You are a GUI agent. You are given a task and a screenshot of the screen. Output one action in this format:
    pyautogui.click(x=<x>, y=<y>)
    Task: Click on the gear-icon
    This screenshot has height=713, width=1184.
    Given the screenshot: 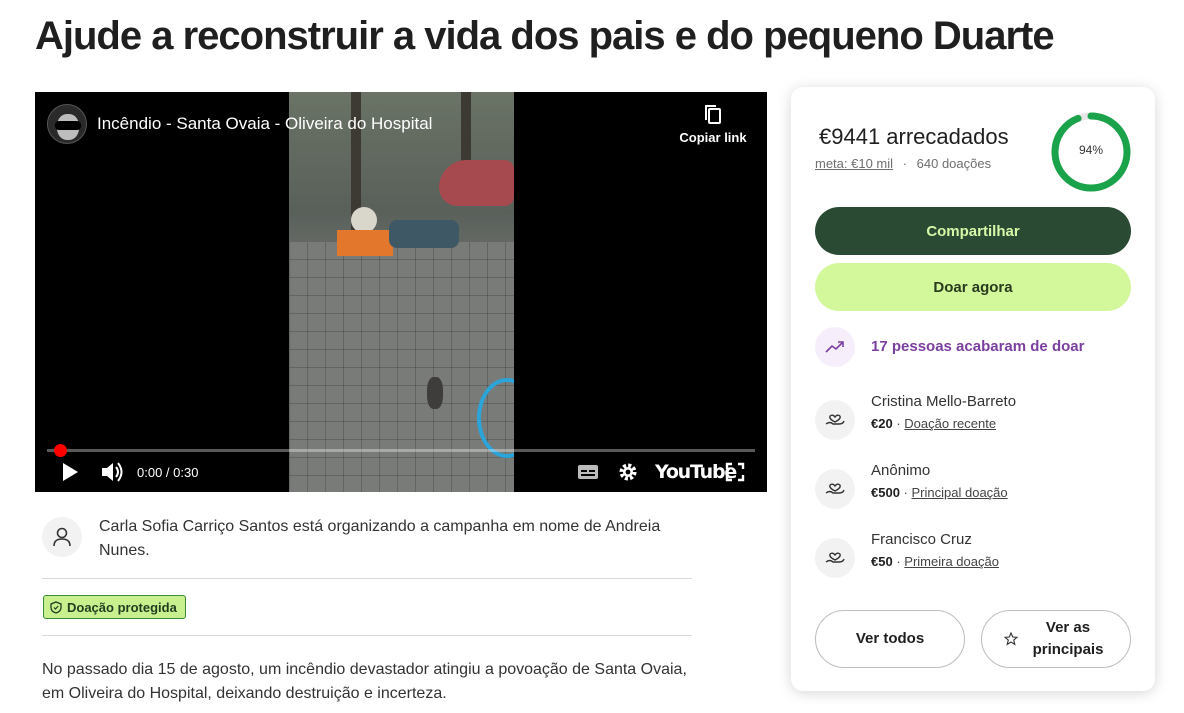 What is the action you would take?
    pyautogui.click(x=628, y=472)
    